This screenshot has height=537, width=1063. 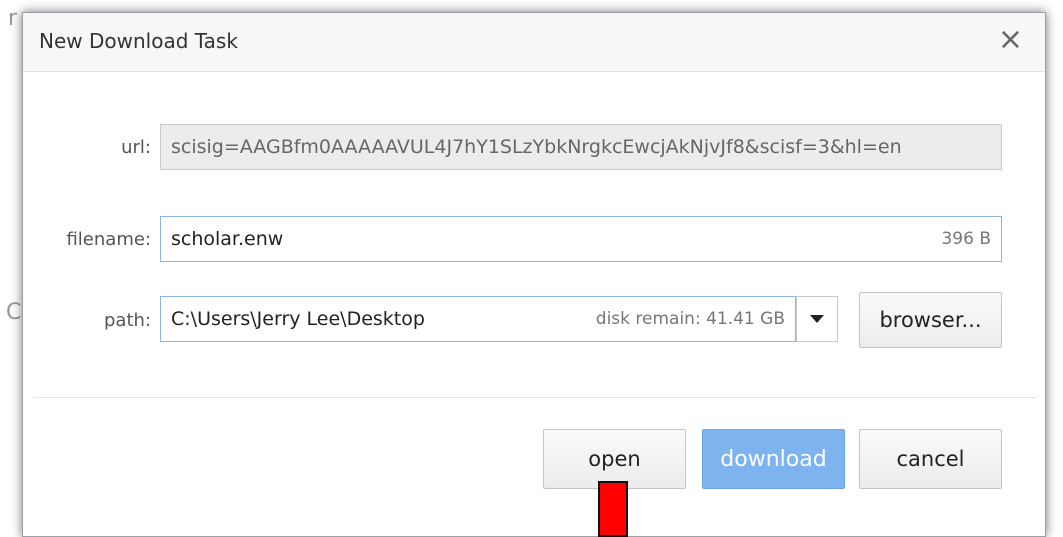 I want to click on cancel-button: cancel, so click(x=930, y=459).